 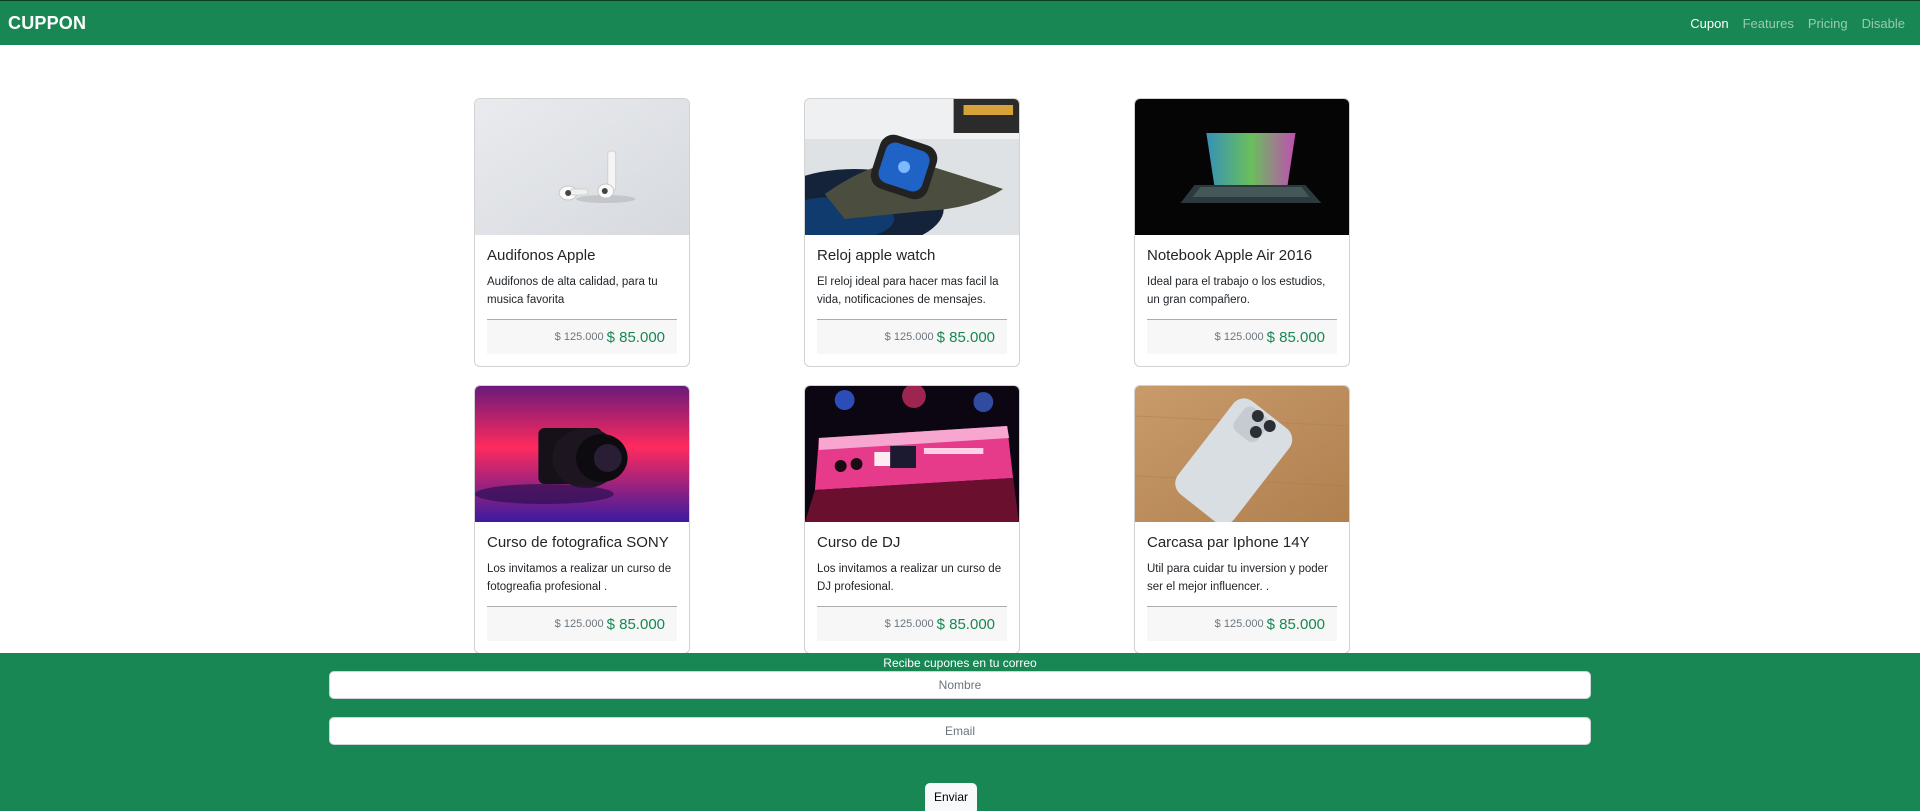 I want to click on airpods-photo, so click(x=582, y=167).